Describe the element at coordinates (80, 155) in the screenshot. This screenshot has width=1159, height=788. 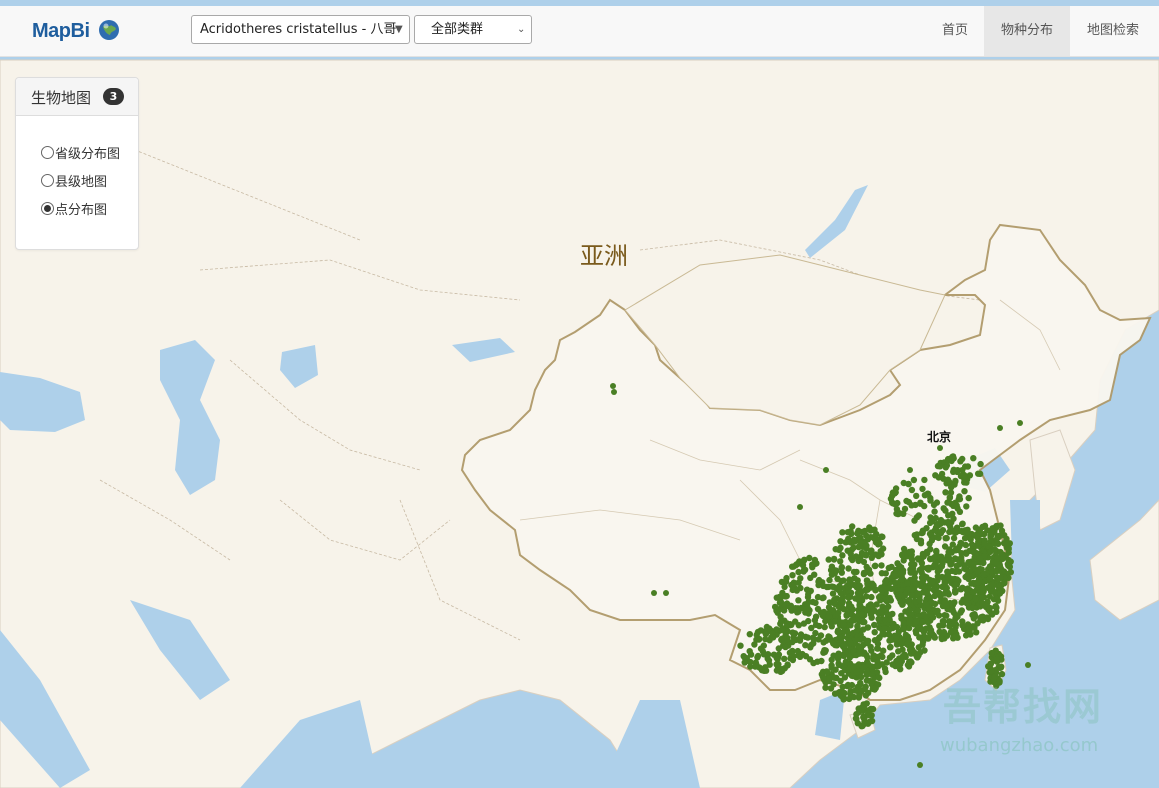
I see `radio-province-map: 省级分布图` at that location.